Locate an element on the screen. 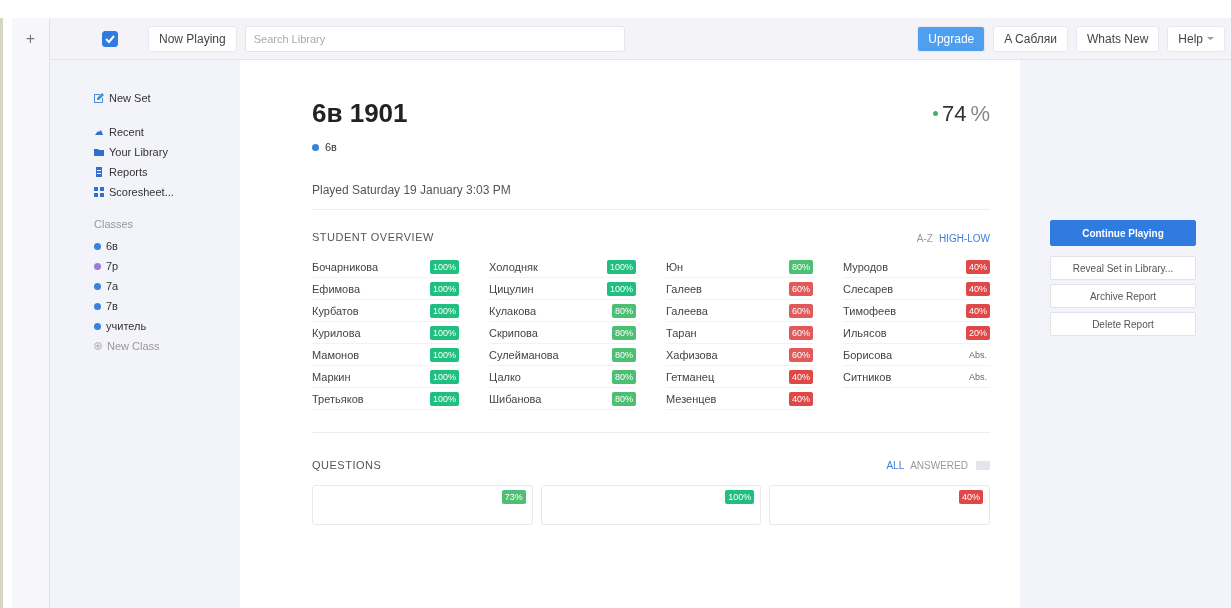 The image size is (1231, 608). sidebar-item: Recent is located at coordinates (167, 132).